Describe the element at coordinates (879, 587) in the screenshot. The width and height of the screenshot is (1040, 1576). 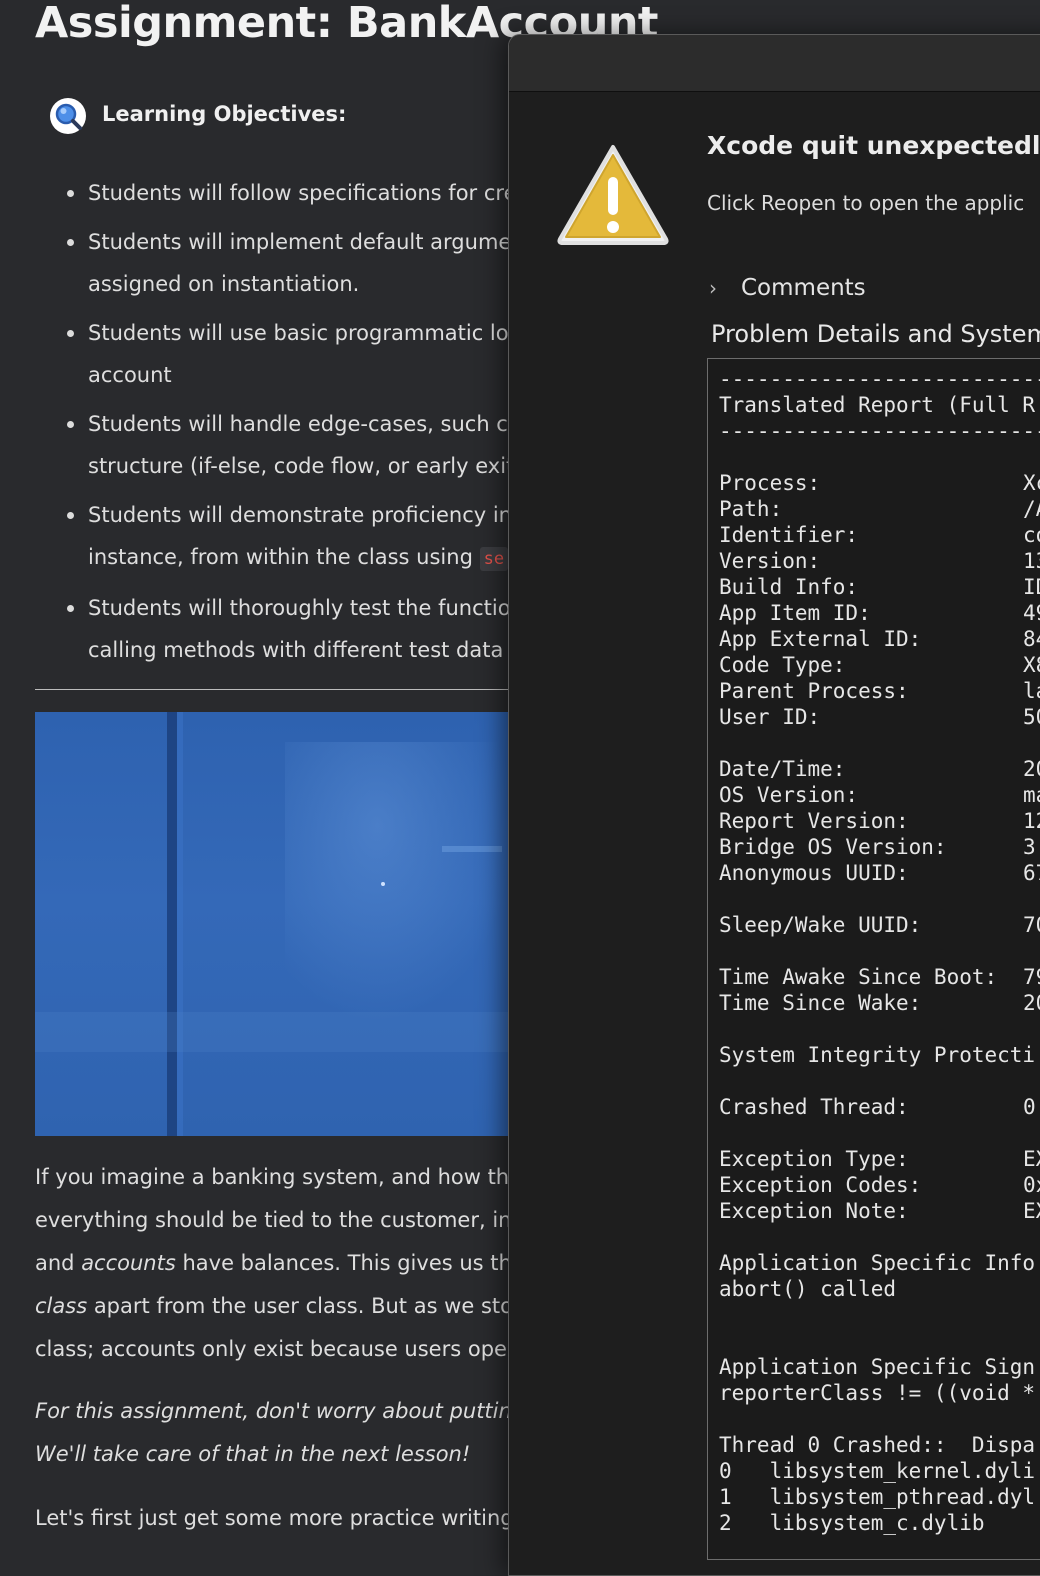
I see `report-line: Build Info: ID` at that location.